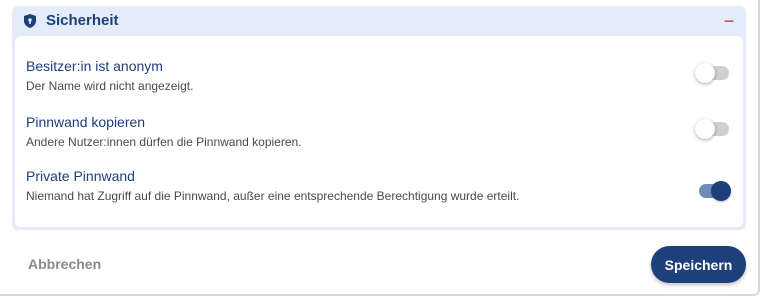 The width and height of the screenshot is (764, 299). I want to click on toggle-copy-board, so click(713, 128).